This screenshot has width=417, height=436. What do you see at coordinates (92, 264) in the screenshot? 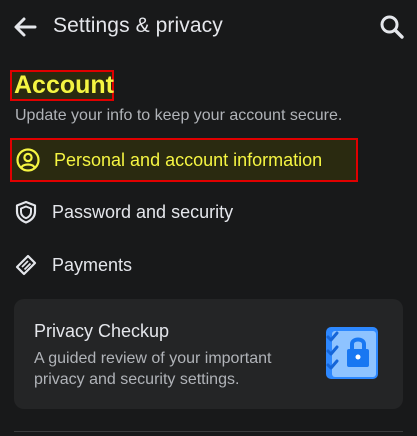
I see `payments-label: Payments` at bounding box center [92, 264].